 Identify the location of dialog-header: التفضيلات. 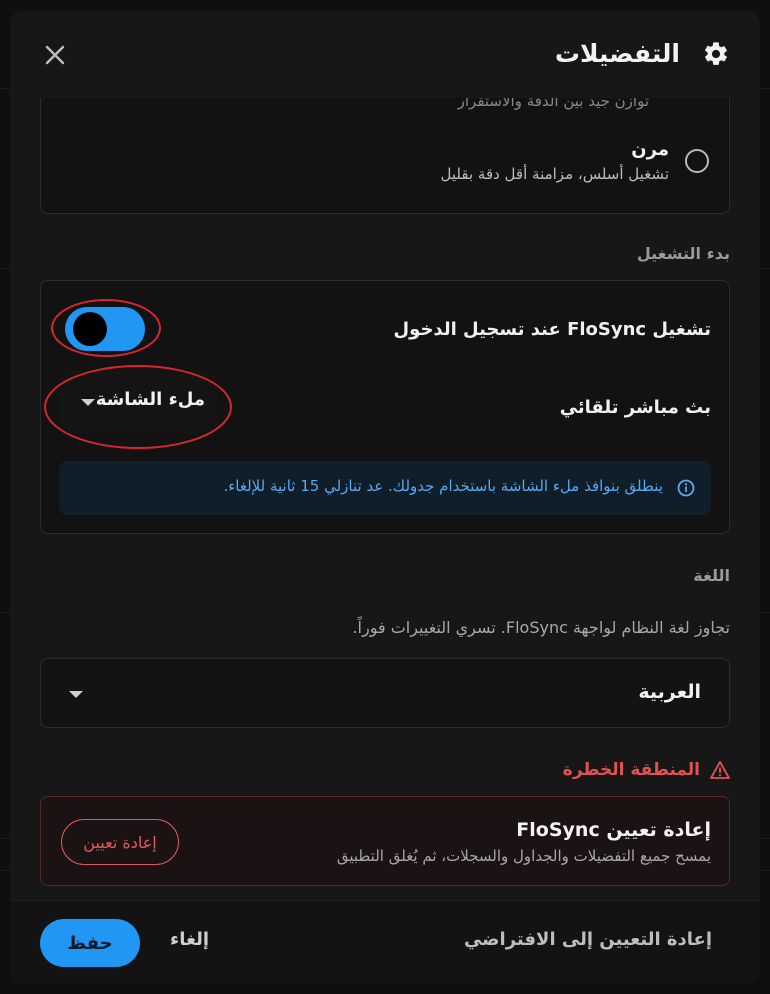
(385, 54).